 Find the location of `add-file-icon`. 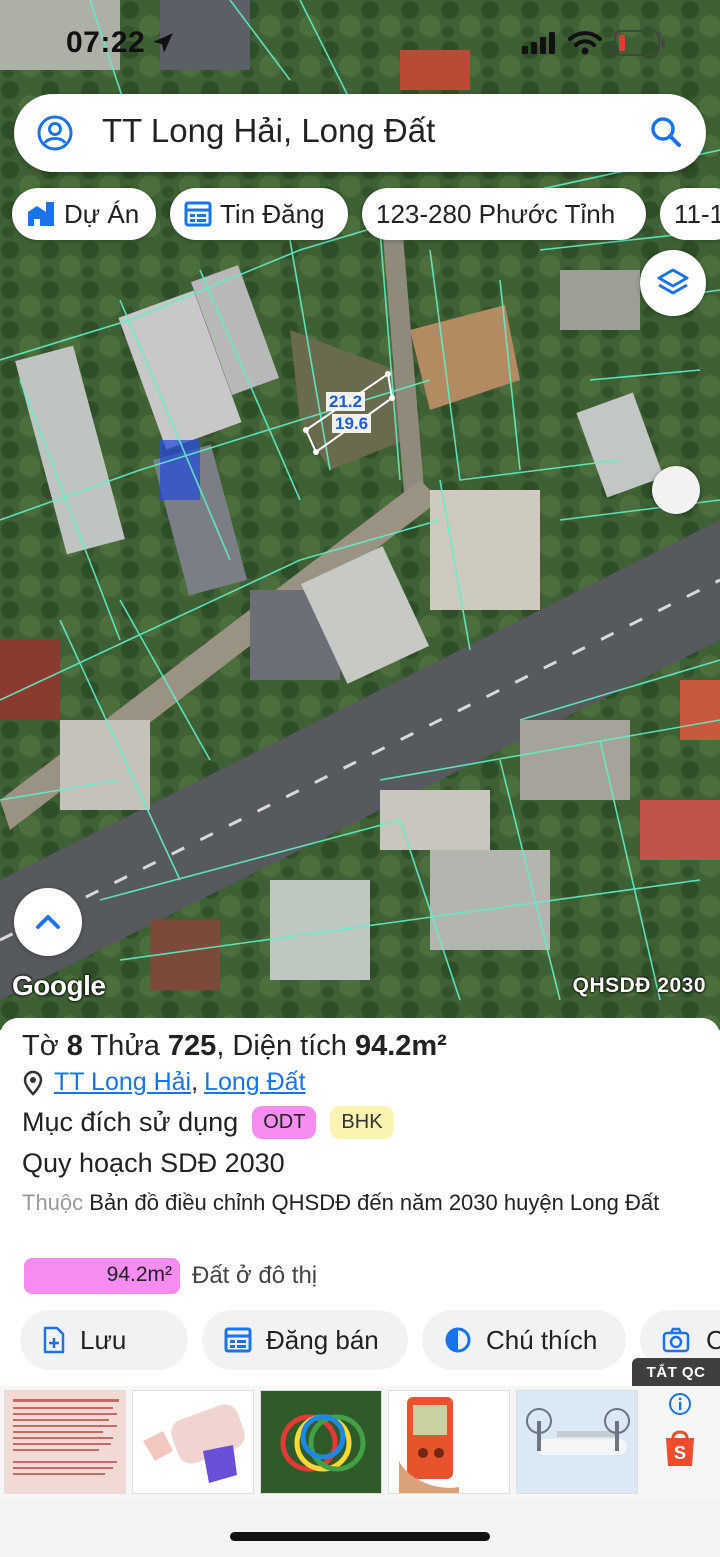

add-file-icon is located at coordinates (54, 1340).